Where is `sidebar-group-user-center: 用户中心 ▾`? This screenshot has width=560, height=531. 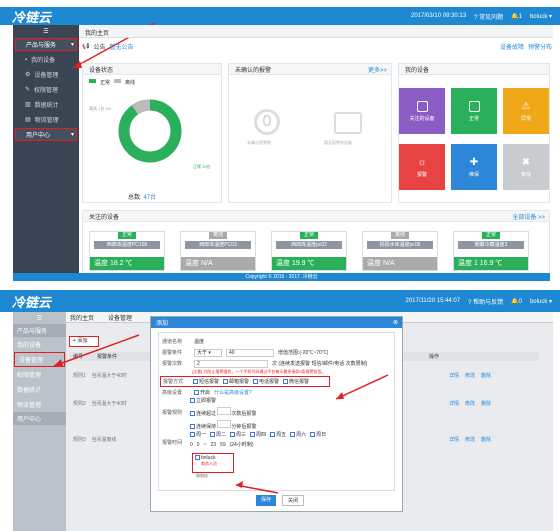
sidebar-group-user-center: 用户中心 ▾ is located at coordinates (46, 134).